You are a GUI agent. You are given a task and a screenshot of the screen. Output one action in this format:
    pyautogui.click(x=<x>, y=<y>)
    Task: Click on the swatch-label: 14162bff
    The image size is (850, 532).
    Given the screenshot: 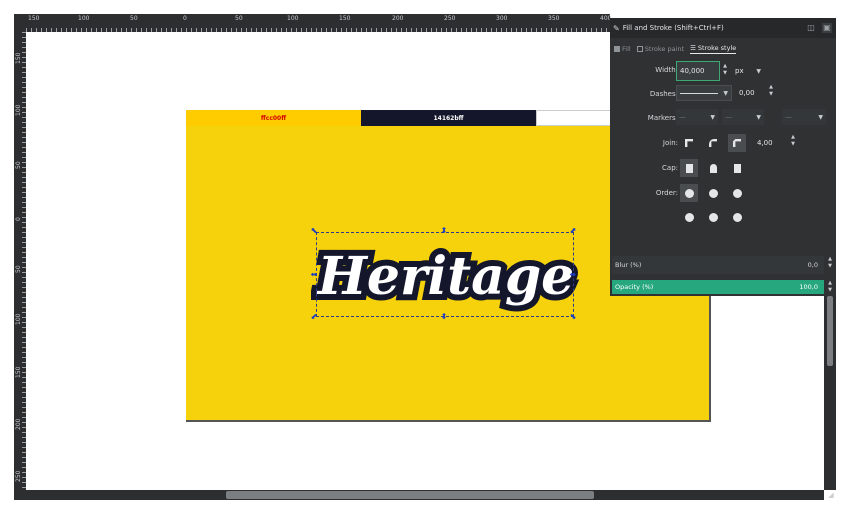 What is the action you would take?
    pyautogui.click(x=448, y=118)
    